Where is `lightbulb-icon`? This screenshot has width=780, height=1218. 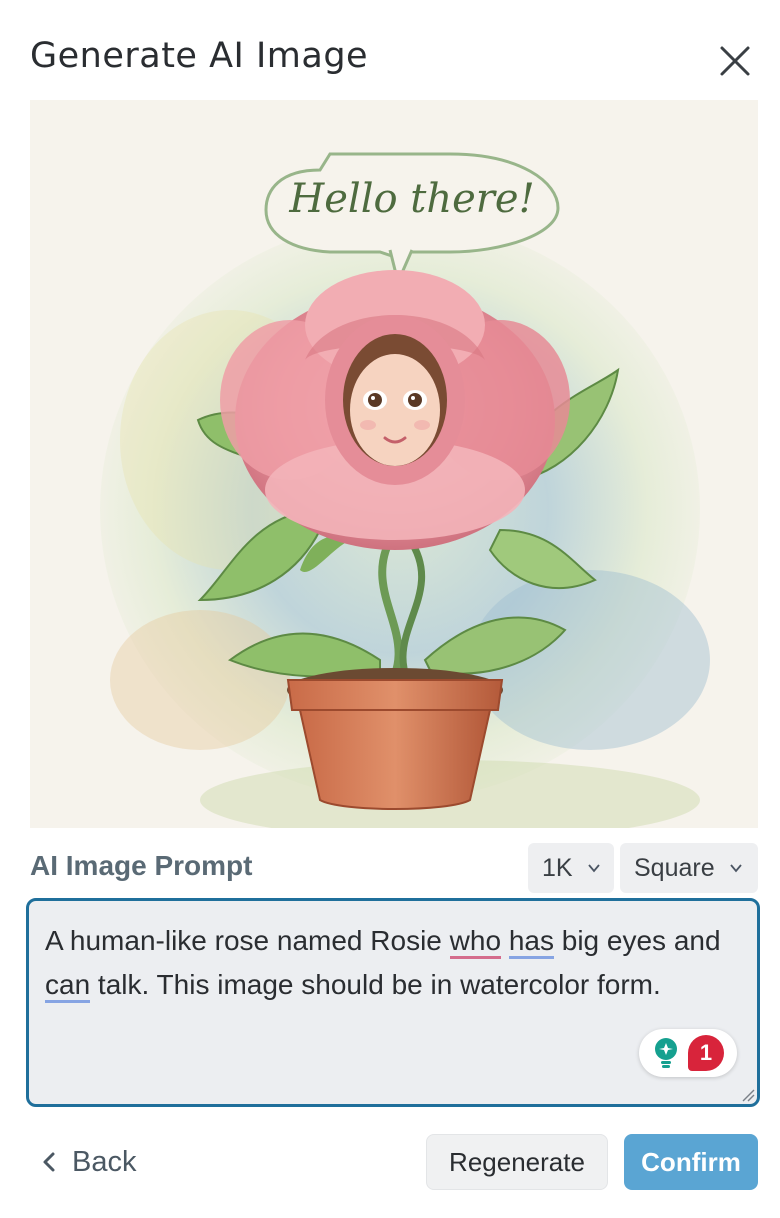
lightbulb-icon is located at coordinates (666, 1053).